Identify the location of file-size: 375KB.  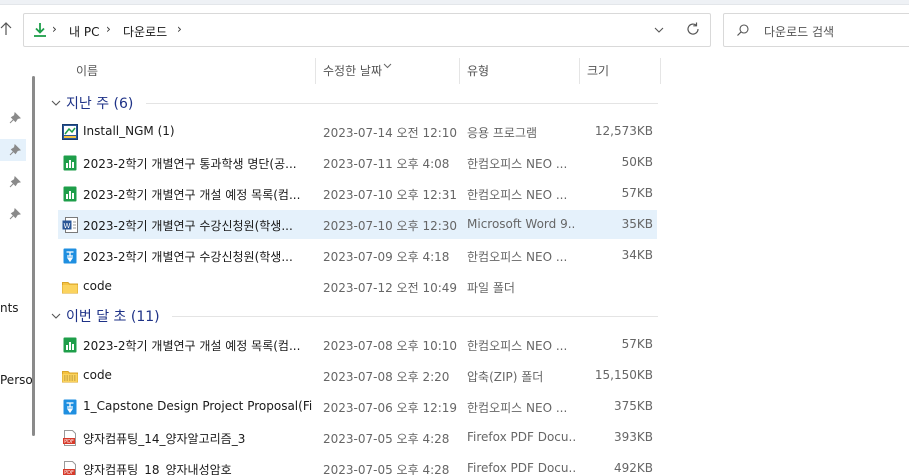
(633, 406).